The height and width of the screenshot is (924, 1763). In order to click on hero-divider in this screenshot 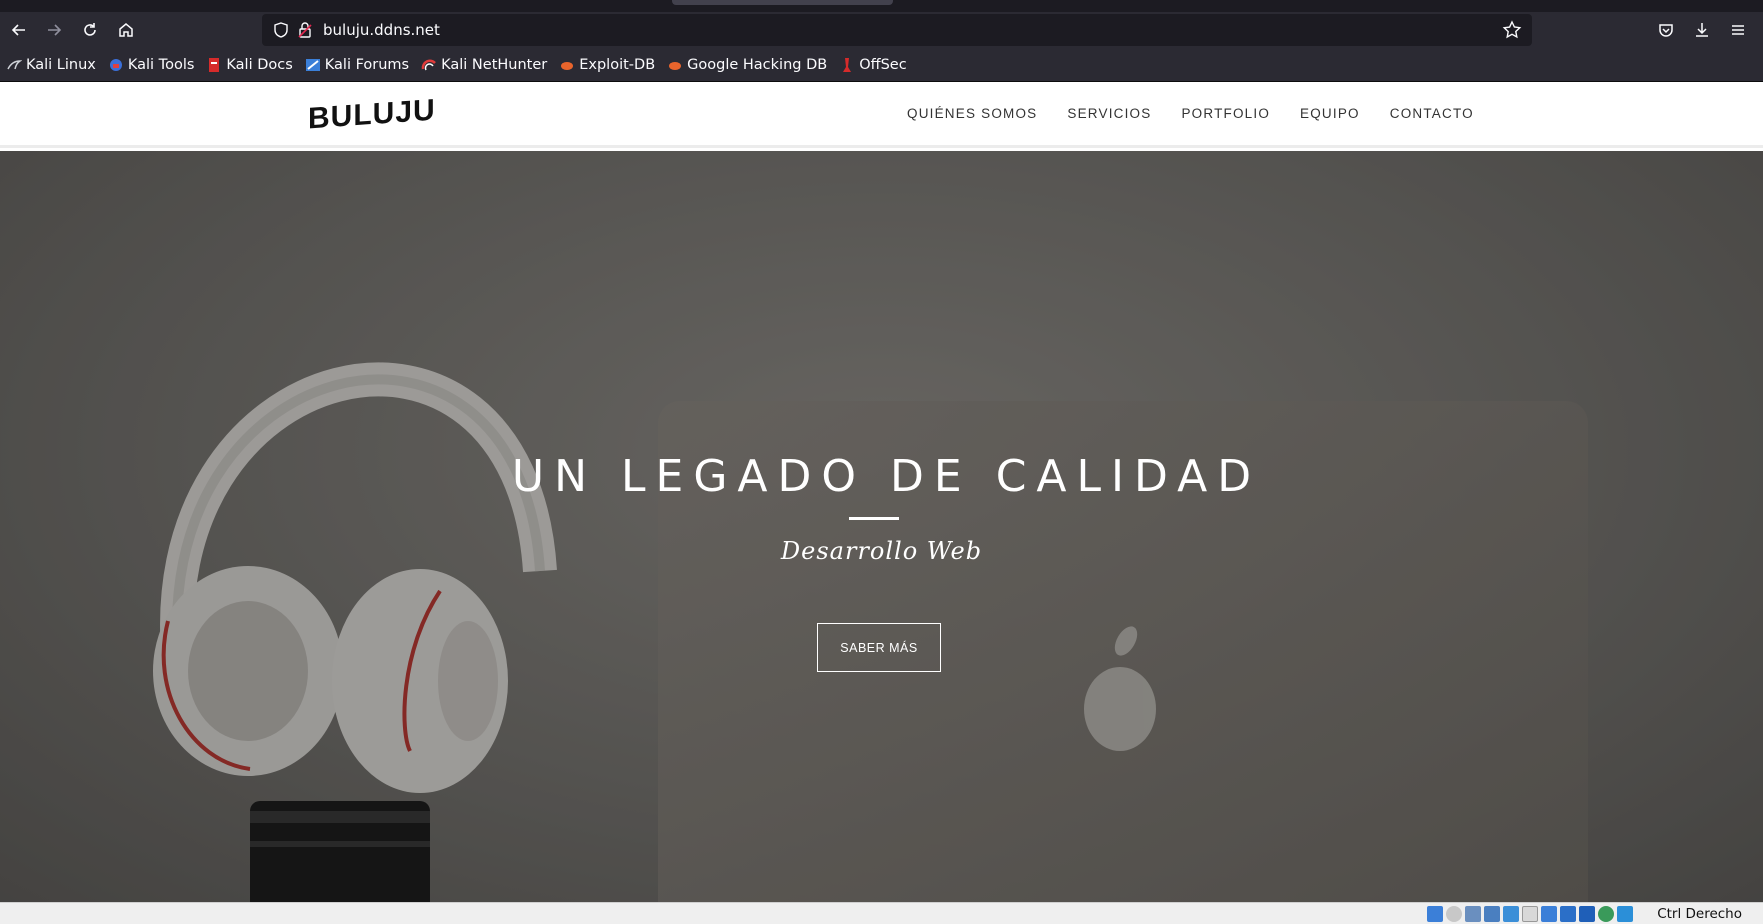, I will do `click(874, 518)`.